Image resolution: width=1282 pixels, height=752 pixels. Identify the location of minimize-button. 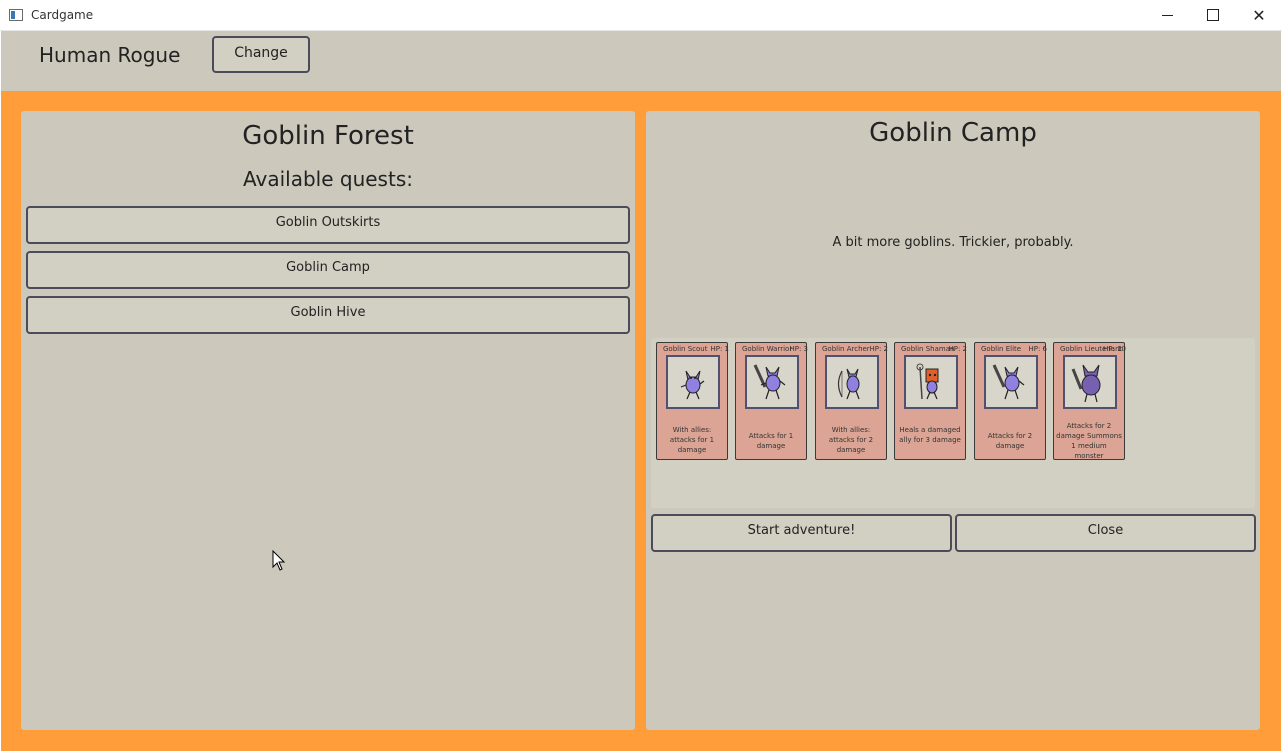
(1167, 15).